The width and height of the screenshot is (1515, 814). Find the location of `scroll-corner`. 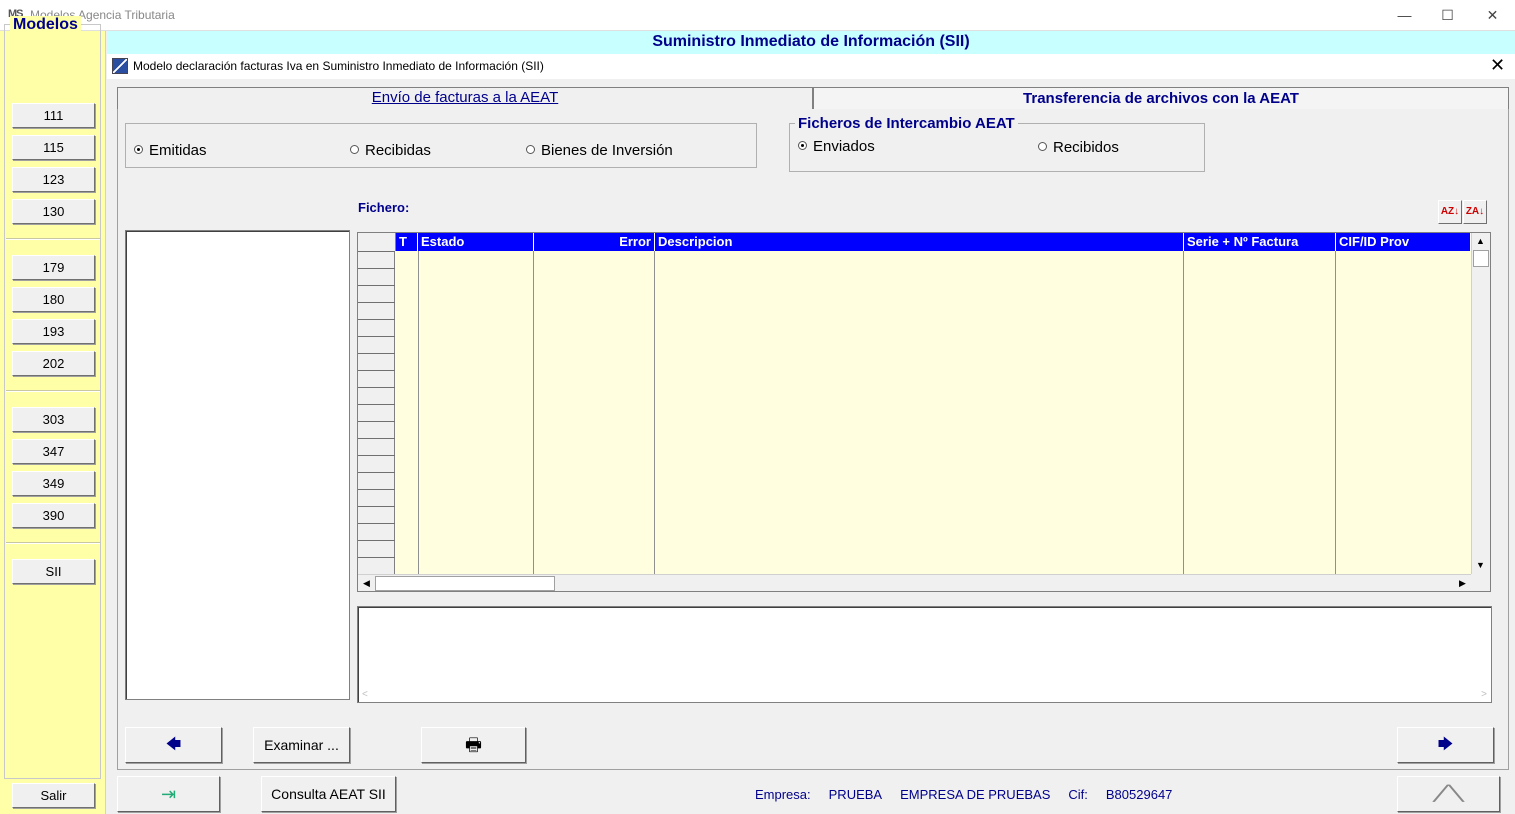

scroll-corner is located at coordinates (1480, 582).